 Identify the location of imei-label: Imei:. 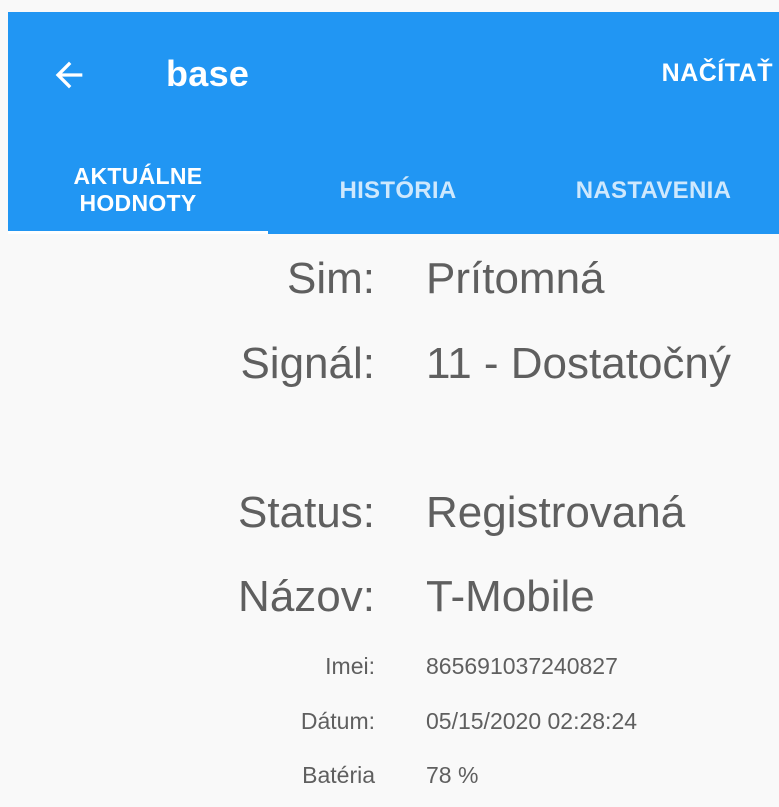
(350, 666).